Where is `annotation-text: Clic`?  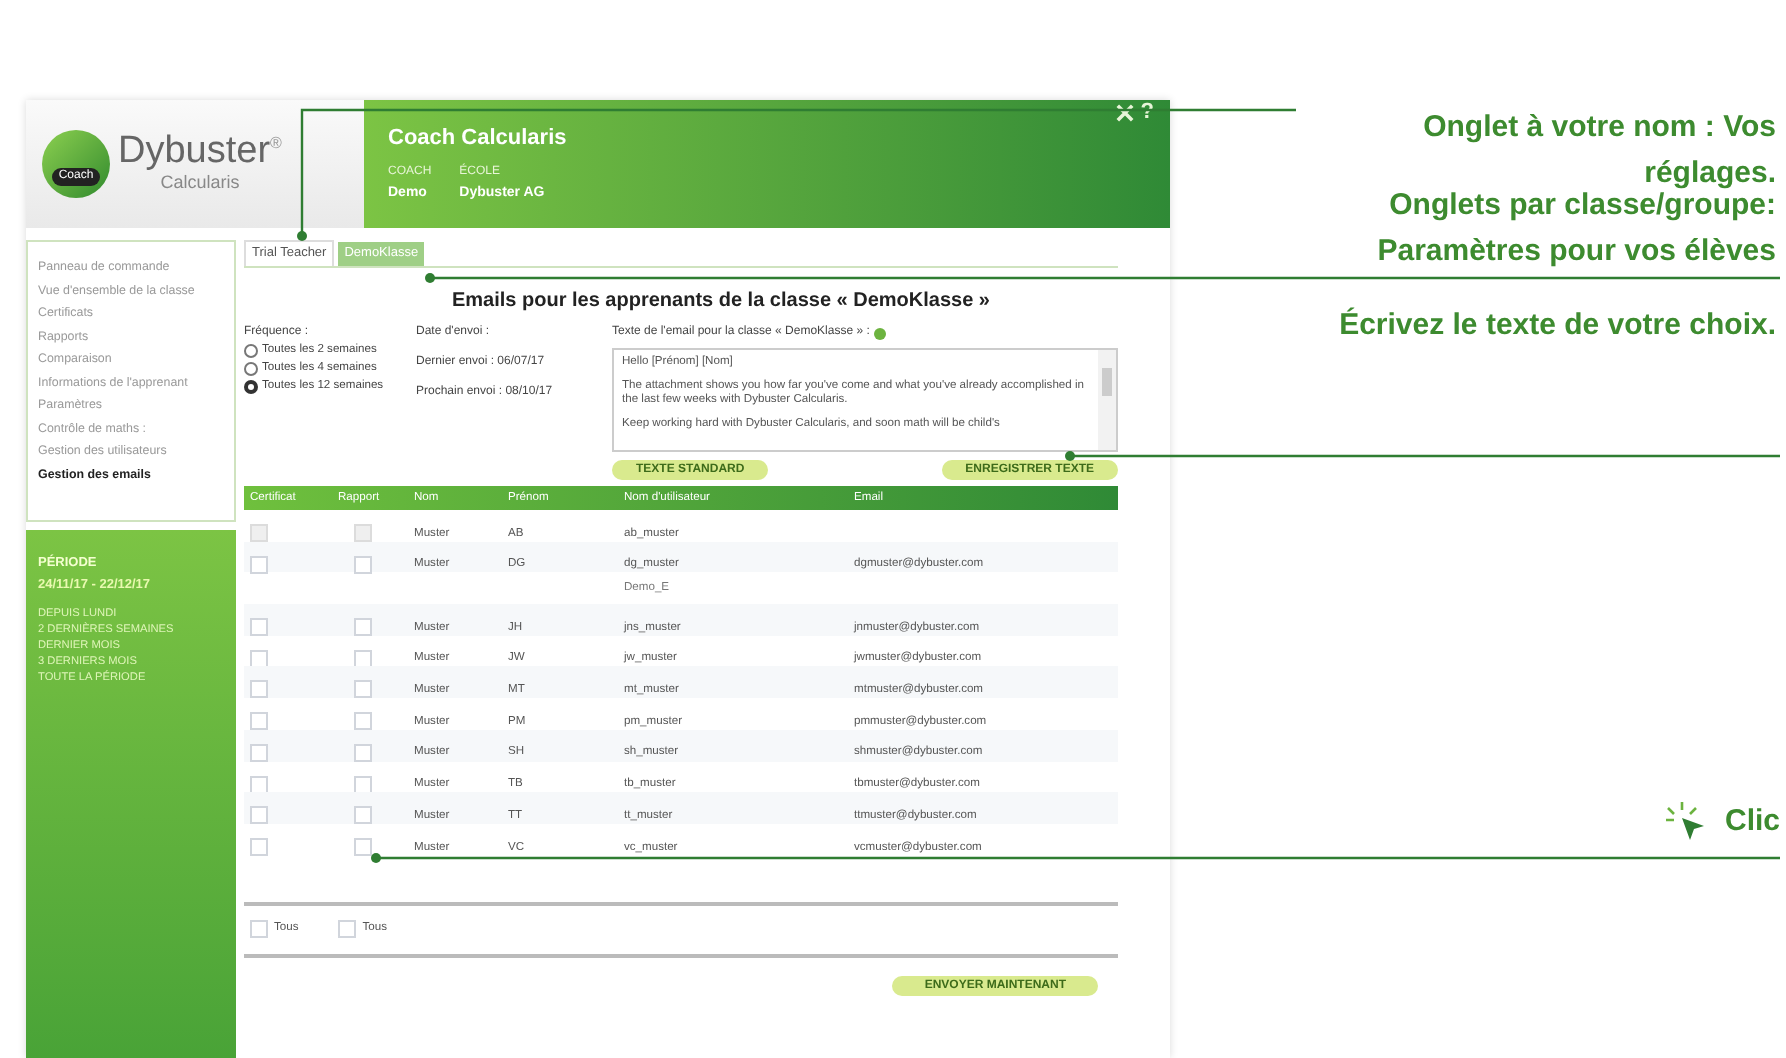 annotation-text: Clic is located at coordinates (1752, 822).